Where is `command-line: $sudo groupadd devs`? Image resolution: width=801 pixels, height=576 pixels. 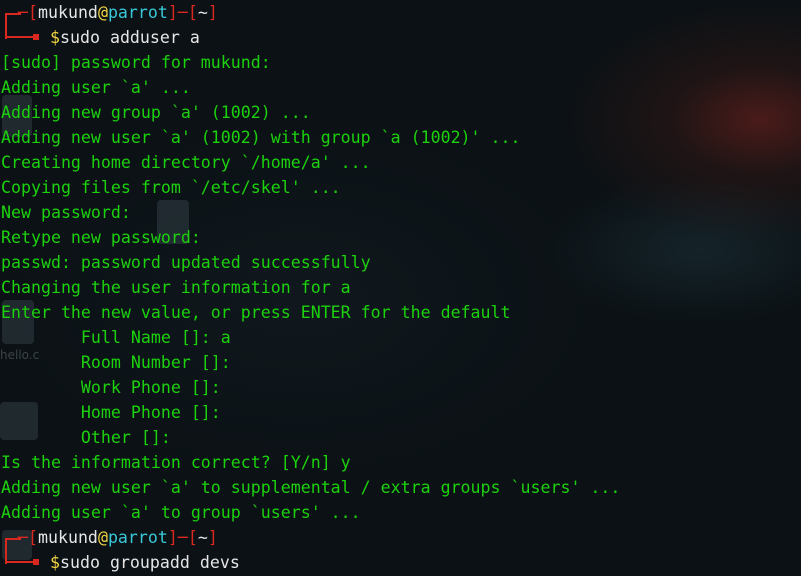
command-line: $sudo groupadd devs is located at coordinates (145, 562).